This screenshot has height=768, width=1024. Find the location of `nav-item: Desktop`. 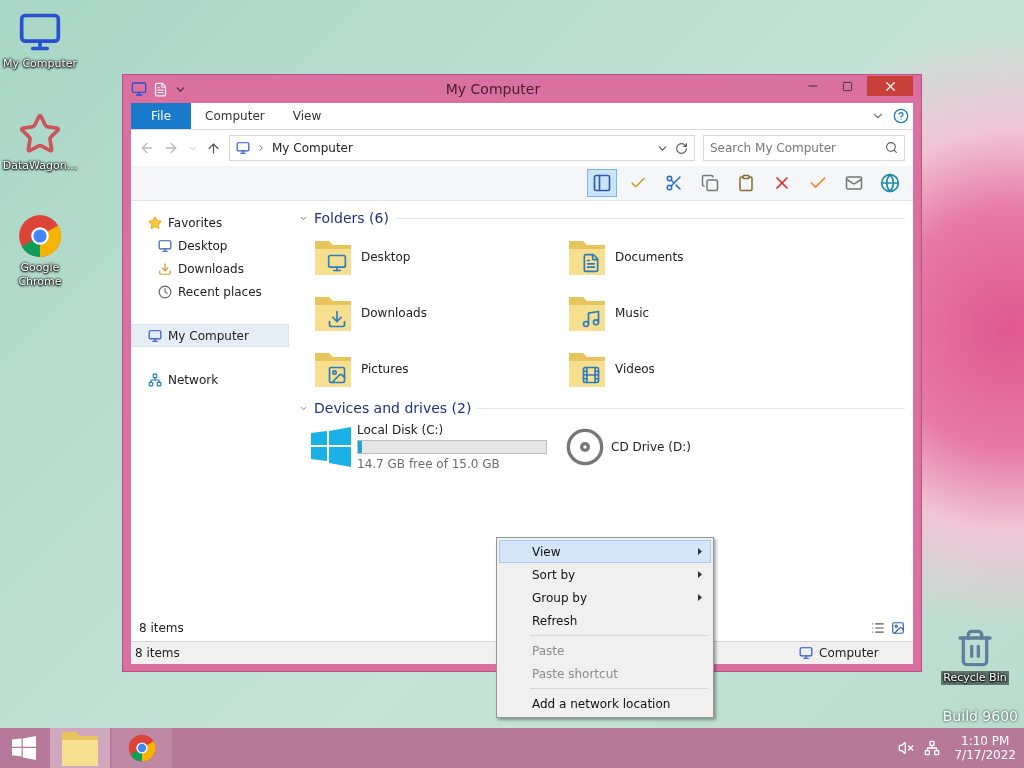

nav-item: Desktop is located at coordinates (210, 245).